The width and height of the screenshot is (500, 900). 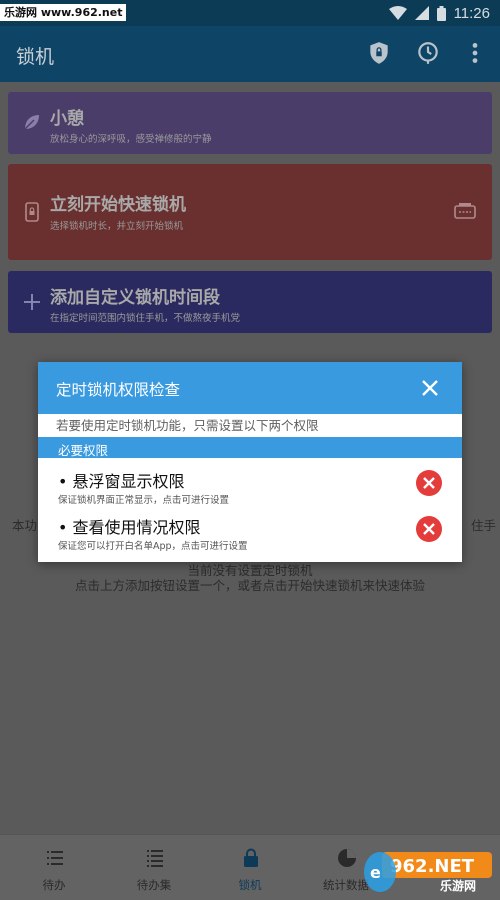 I want to click on phone-lock-icon, so click(x=32, y=212).